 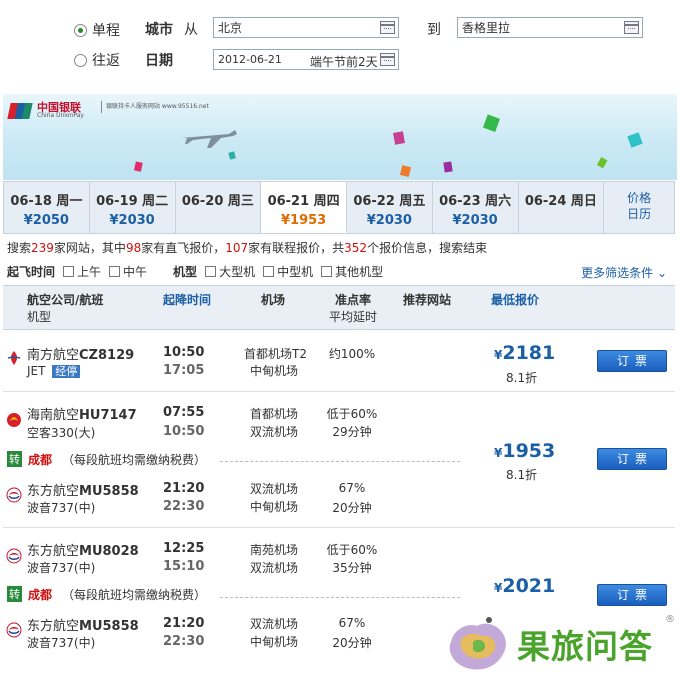 What do you see at coordinates (427, 300) in the screenshot?
I see `col-sites: 推荐网站` at bounding box center [427, 300].